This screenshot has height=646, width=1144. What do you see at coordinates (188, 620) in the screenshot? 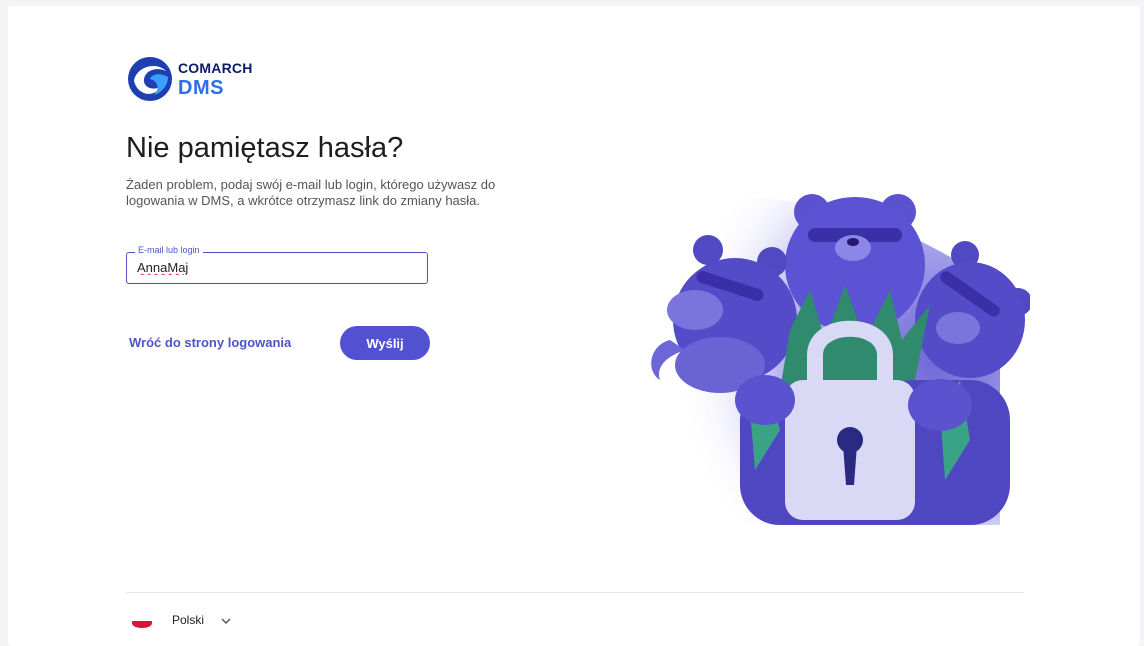
I see `language-label: Polski` at bounding box center [188, 620].